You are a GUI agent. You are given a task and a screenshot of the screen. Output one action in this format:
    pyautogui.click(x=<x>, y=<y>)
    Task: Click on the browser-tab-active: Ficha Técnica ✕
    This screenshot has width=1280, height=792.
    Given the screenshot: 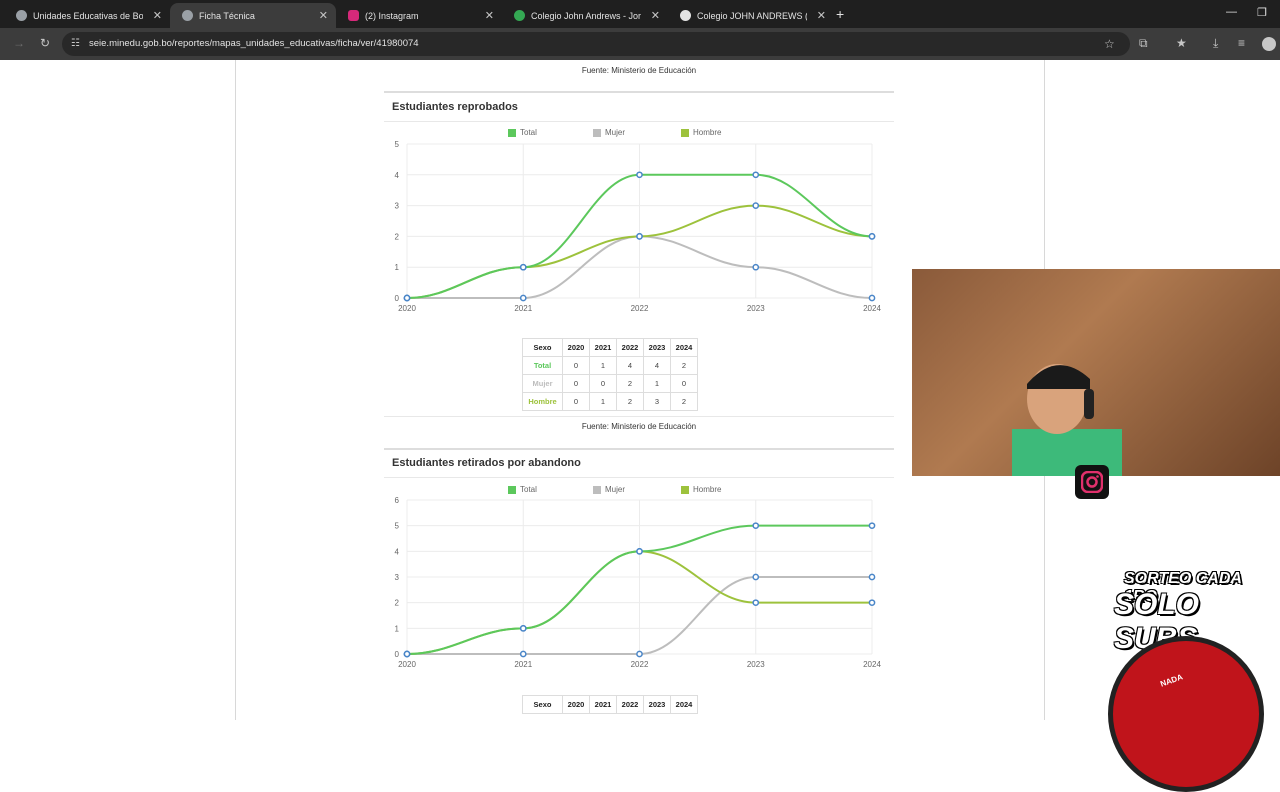 What is the action you would take?
    pyautogui.click(x=253, y=15)
    